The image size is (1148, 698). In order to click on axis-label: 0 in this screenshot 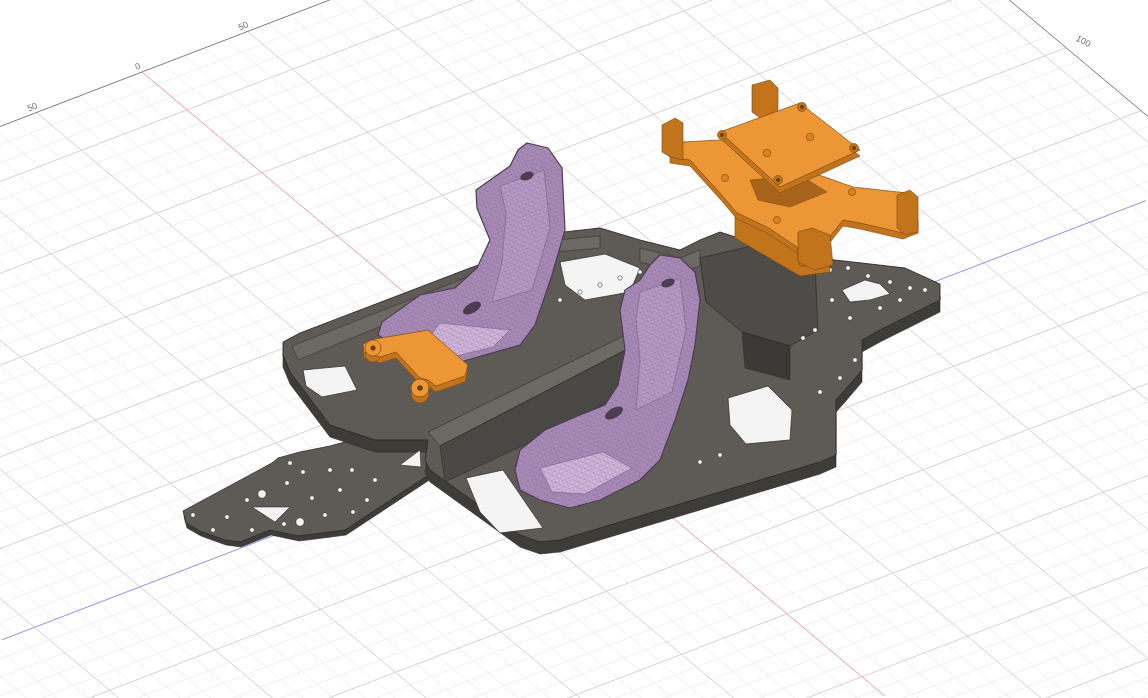, I will do `click(137, 66)`.